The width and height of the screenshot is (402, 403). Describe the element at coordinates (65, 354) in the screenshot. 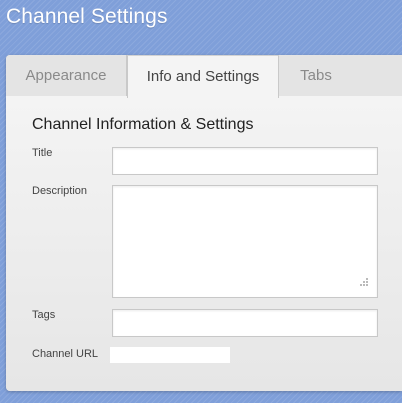

I see `channel-url-label: Channel URL` at that location.